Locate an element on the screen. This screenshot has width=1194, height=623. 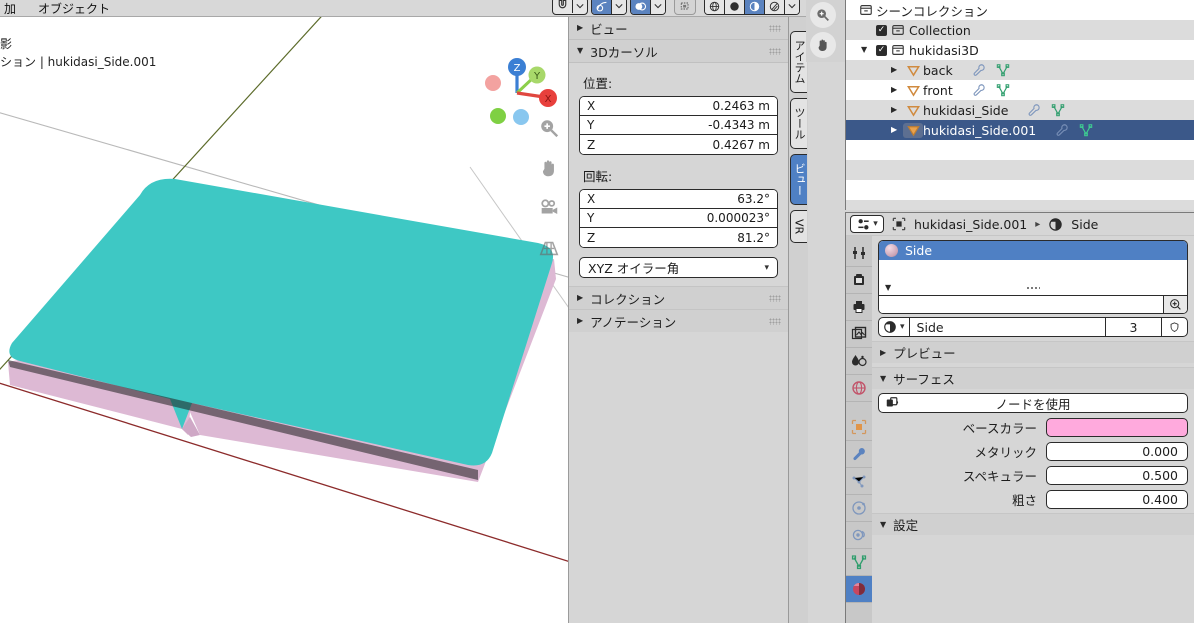
properties-tab-strip is located at coordinates (859, 429).